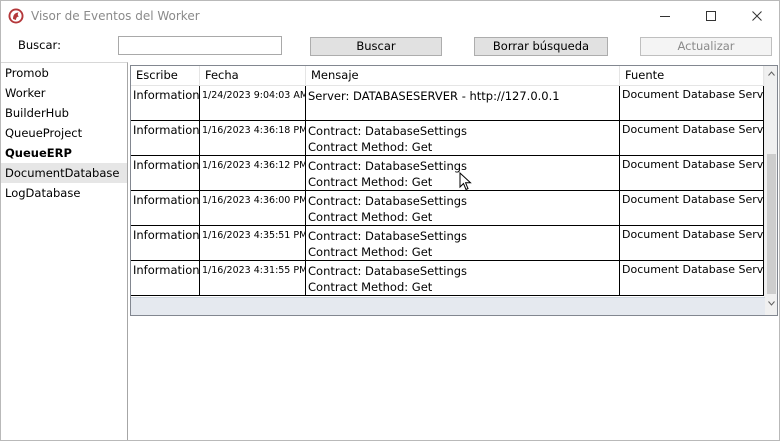 This screenshot has height=441, width=780. Describe the element at coordinates (253, 278) in the screenshot. I see `cell-date: 1/16/2023 4:31:55 PM` at that location.